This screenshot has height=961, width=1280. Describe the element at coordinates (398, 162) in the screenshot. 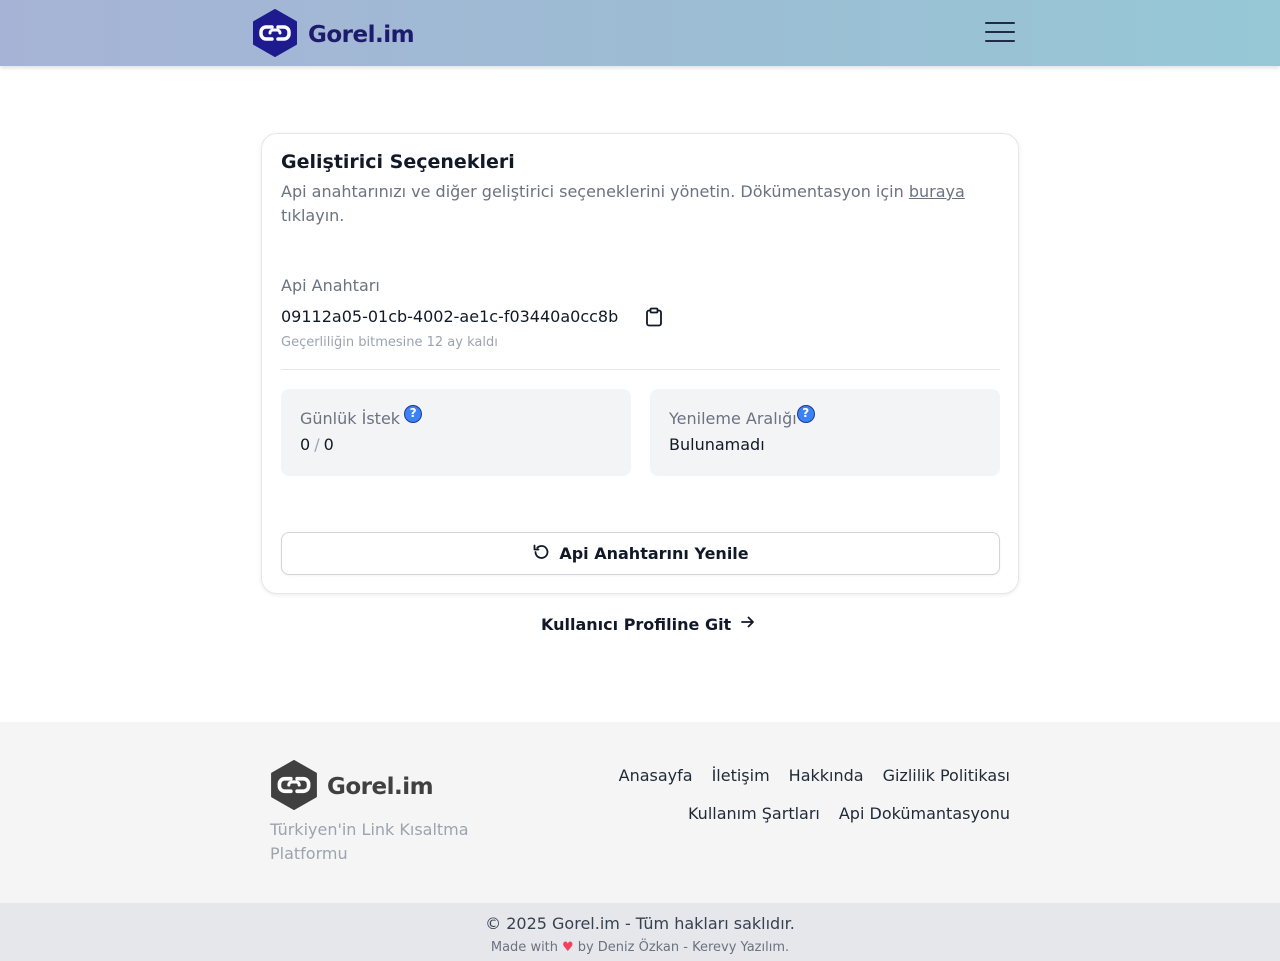

I see `card-title: Geliştirici Seçenekleri` at that location.